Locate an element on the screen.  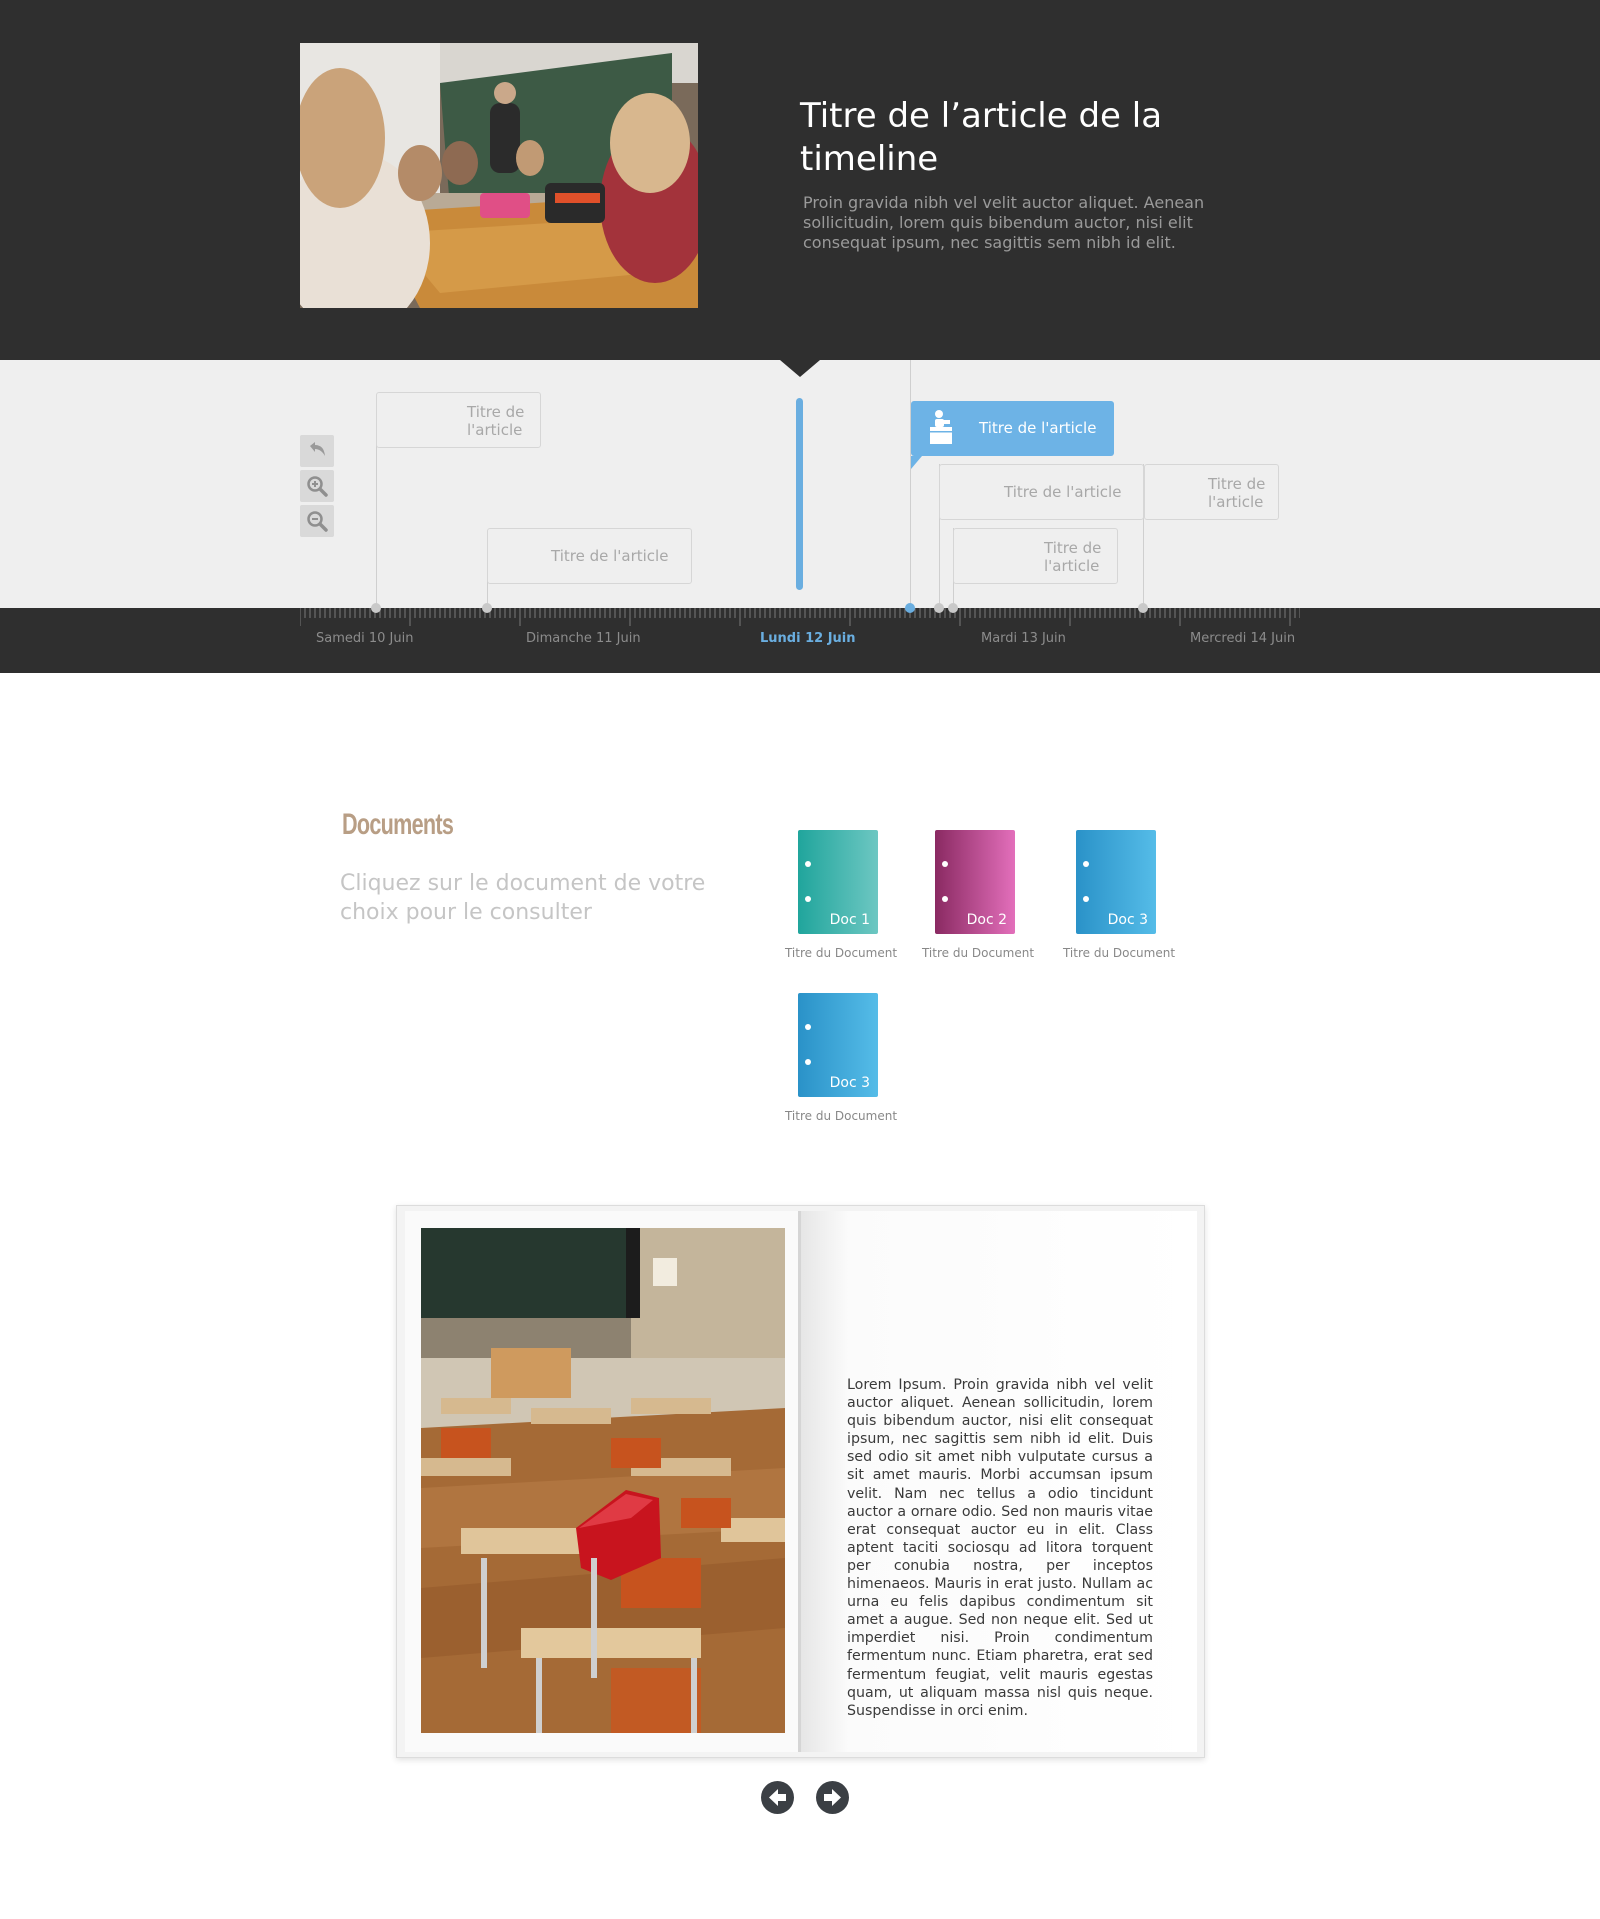
document-label: Doc 2 is located at coordinates (986, 920).